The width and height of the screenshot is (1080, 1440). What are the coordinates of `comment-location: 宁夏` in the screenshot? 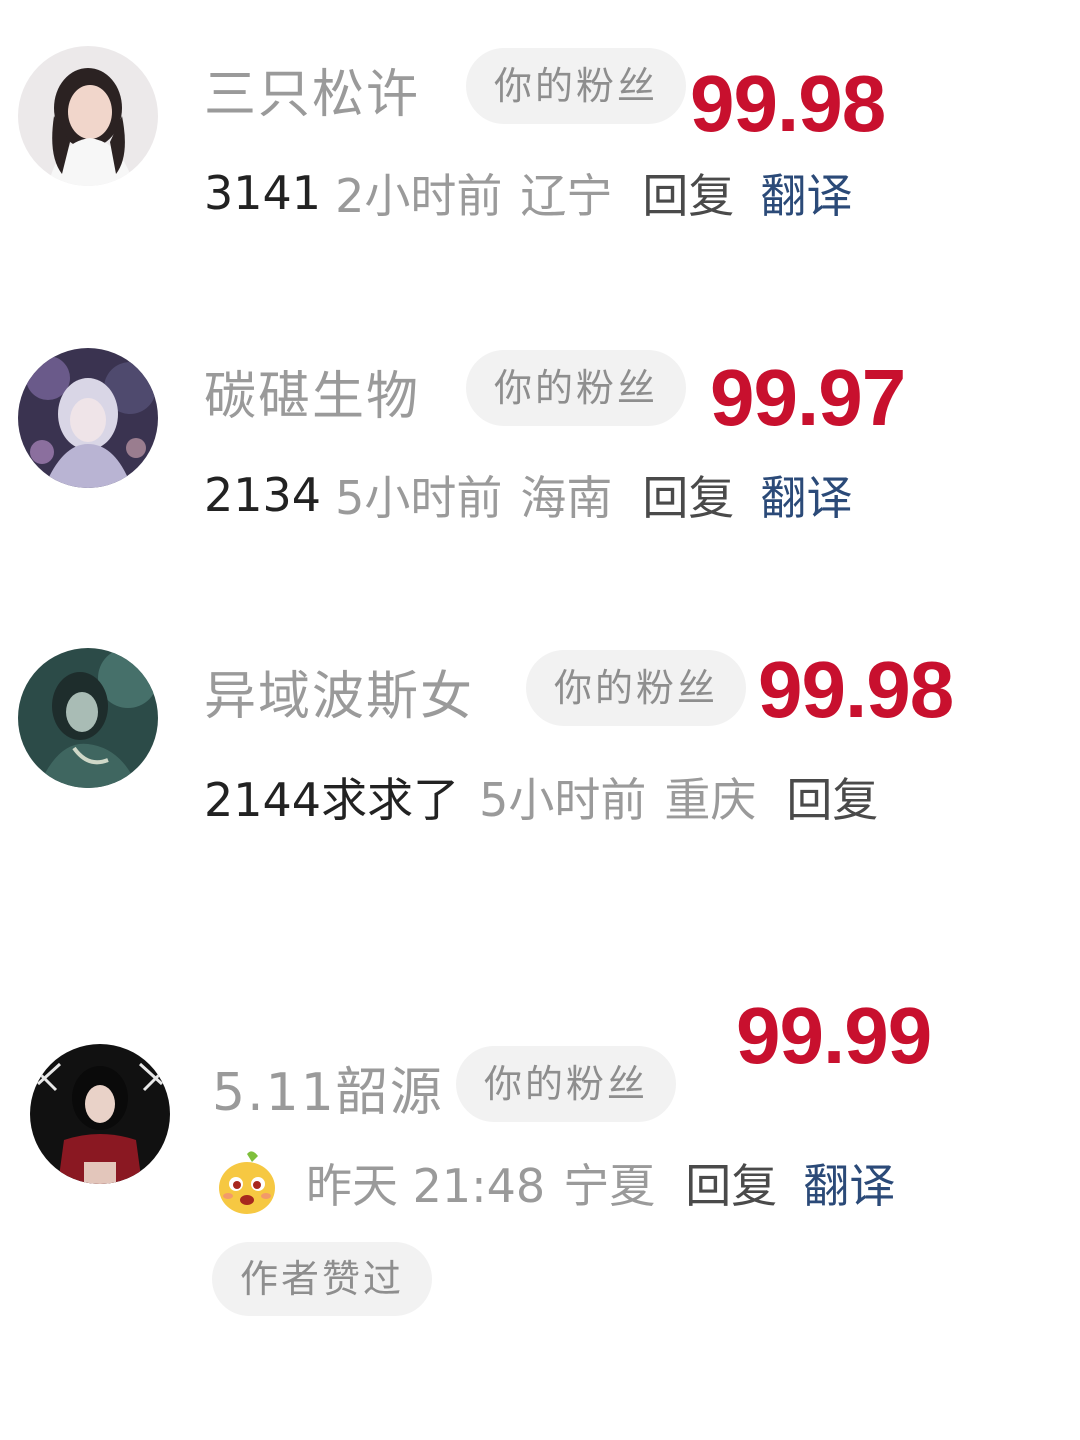 It's located at (609, 1186).